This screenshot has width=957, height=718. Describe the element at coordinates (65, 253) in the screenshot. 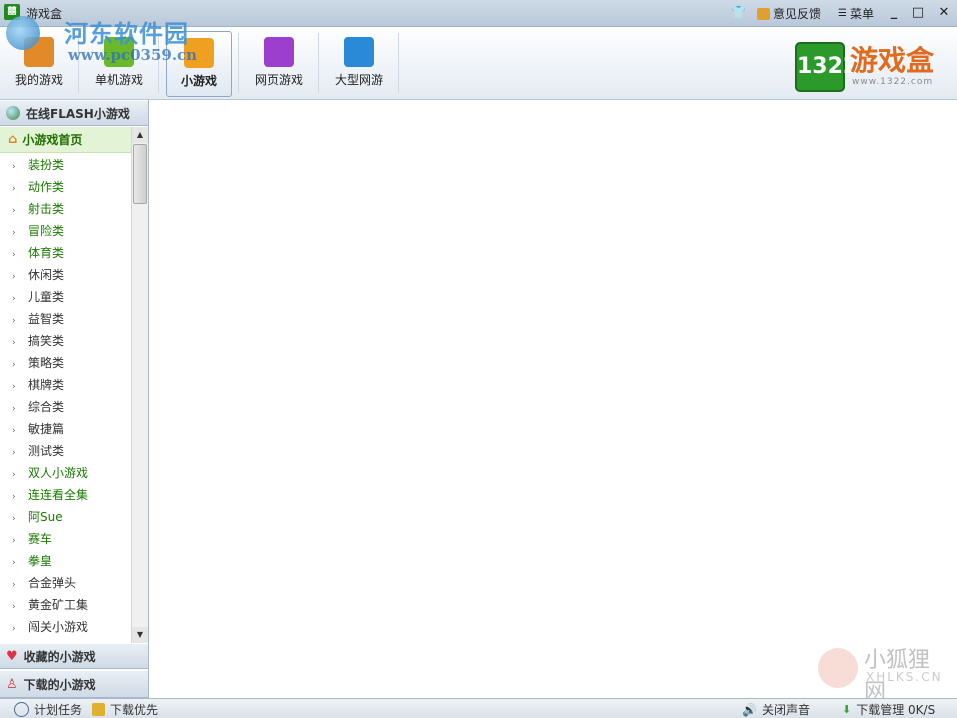

I see `sidebar-category-item: › 体育类` at that location.